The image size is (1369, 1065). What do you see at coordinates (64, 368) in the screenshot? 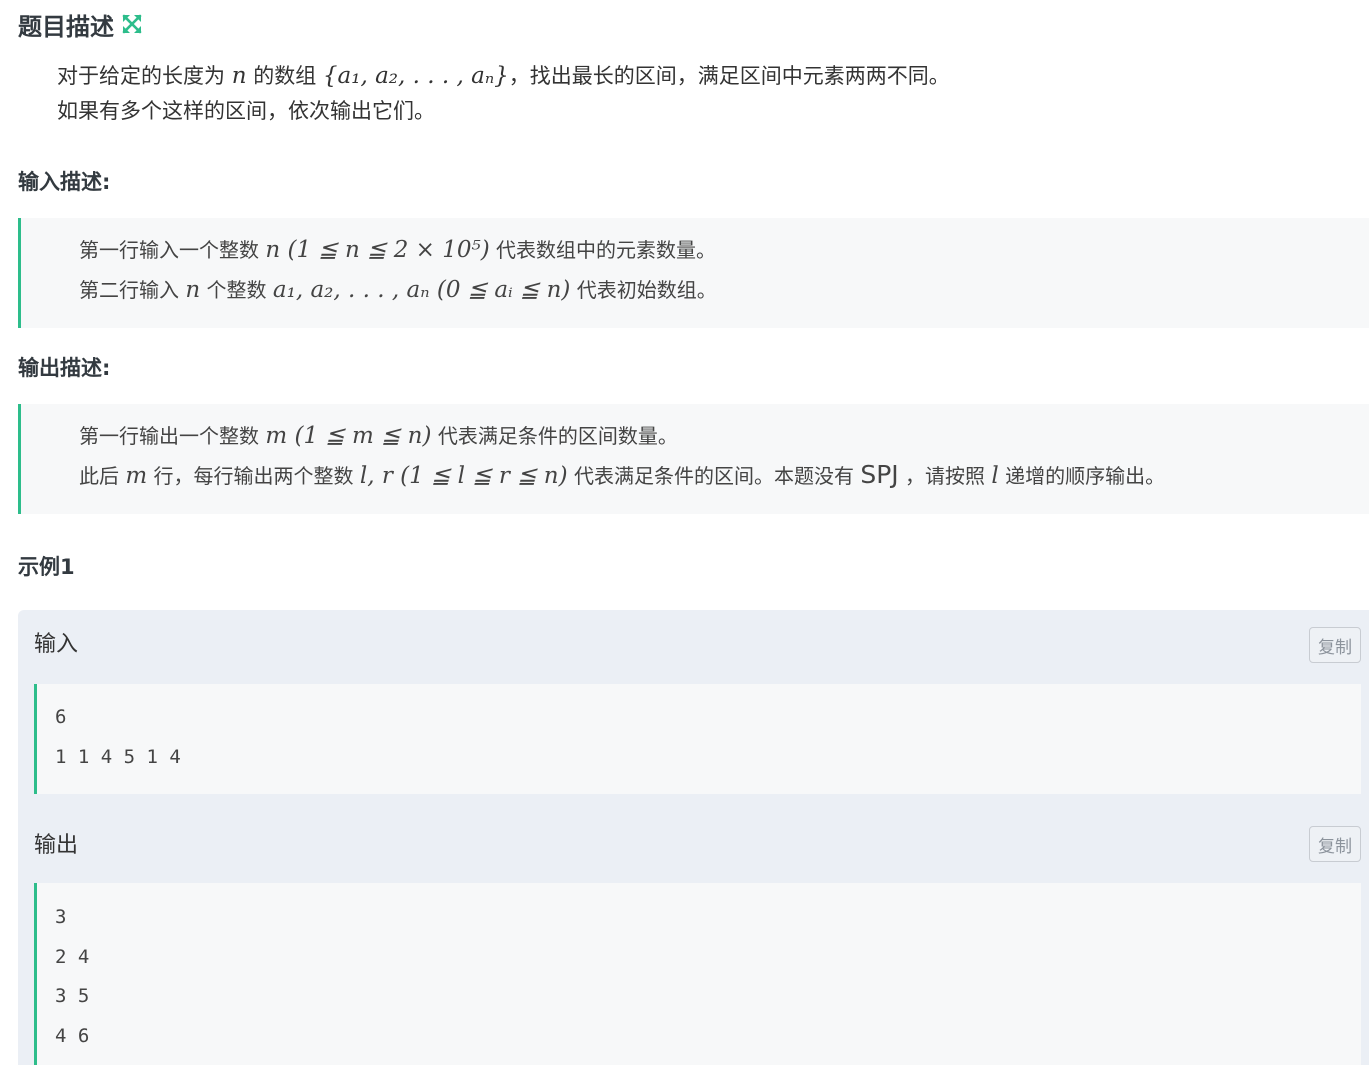
I see `output-description-title: 输出描述:` at bounding box center [64, 368].